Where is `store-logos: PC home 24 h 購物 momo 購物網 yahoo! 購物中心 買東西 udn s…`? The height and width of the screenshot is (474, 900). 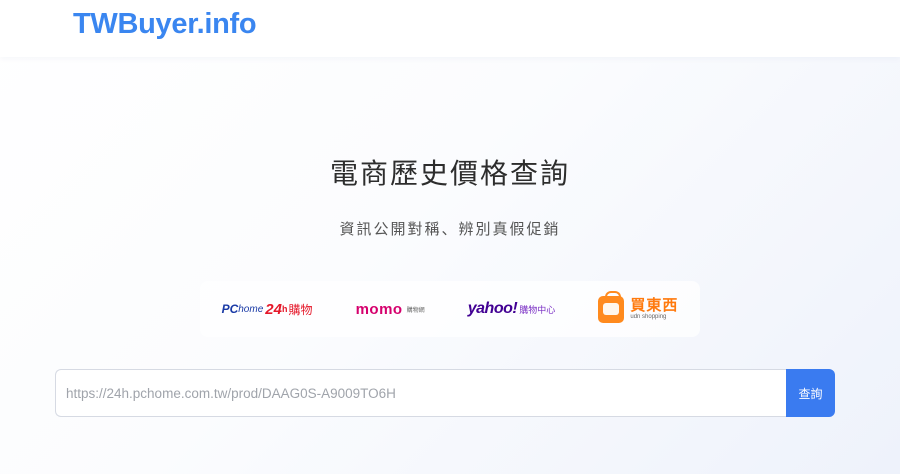 store-logos: PC home 24 h 購物 momo 購物網 yahoo! 購物中心 買東西 udn s… is located at coordinates (450, 309).